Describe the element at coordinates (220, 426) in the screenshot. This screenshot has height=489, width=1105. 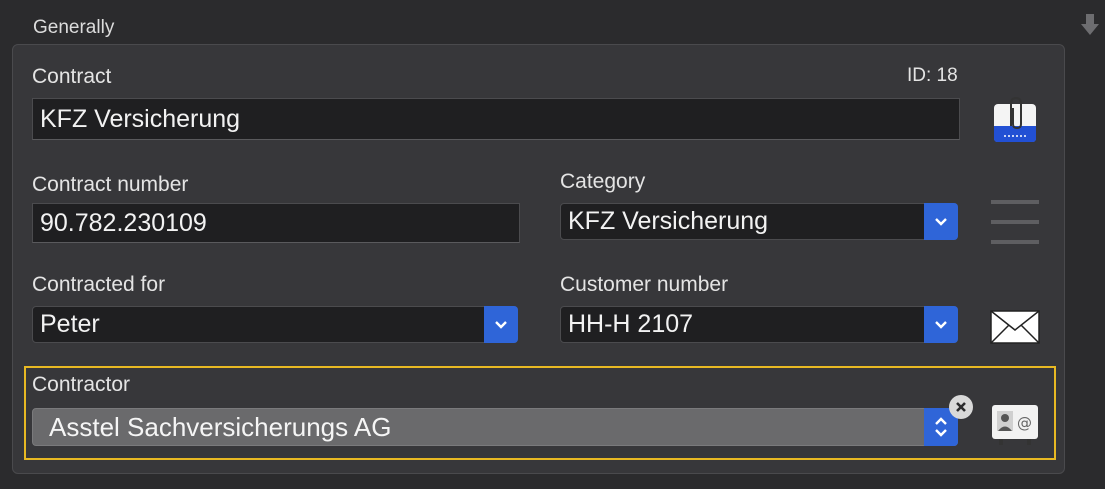
I see `contractor-value: Asstel Sachversicherungs AG` at that location.